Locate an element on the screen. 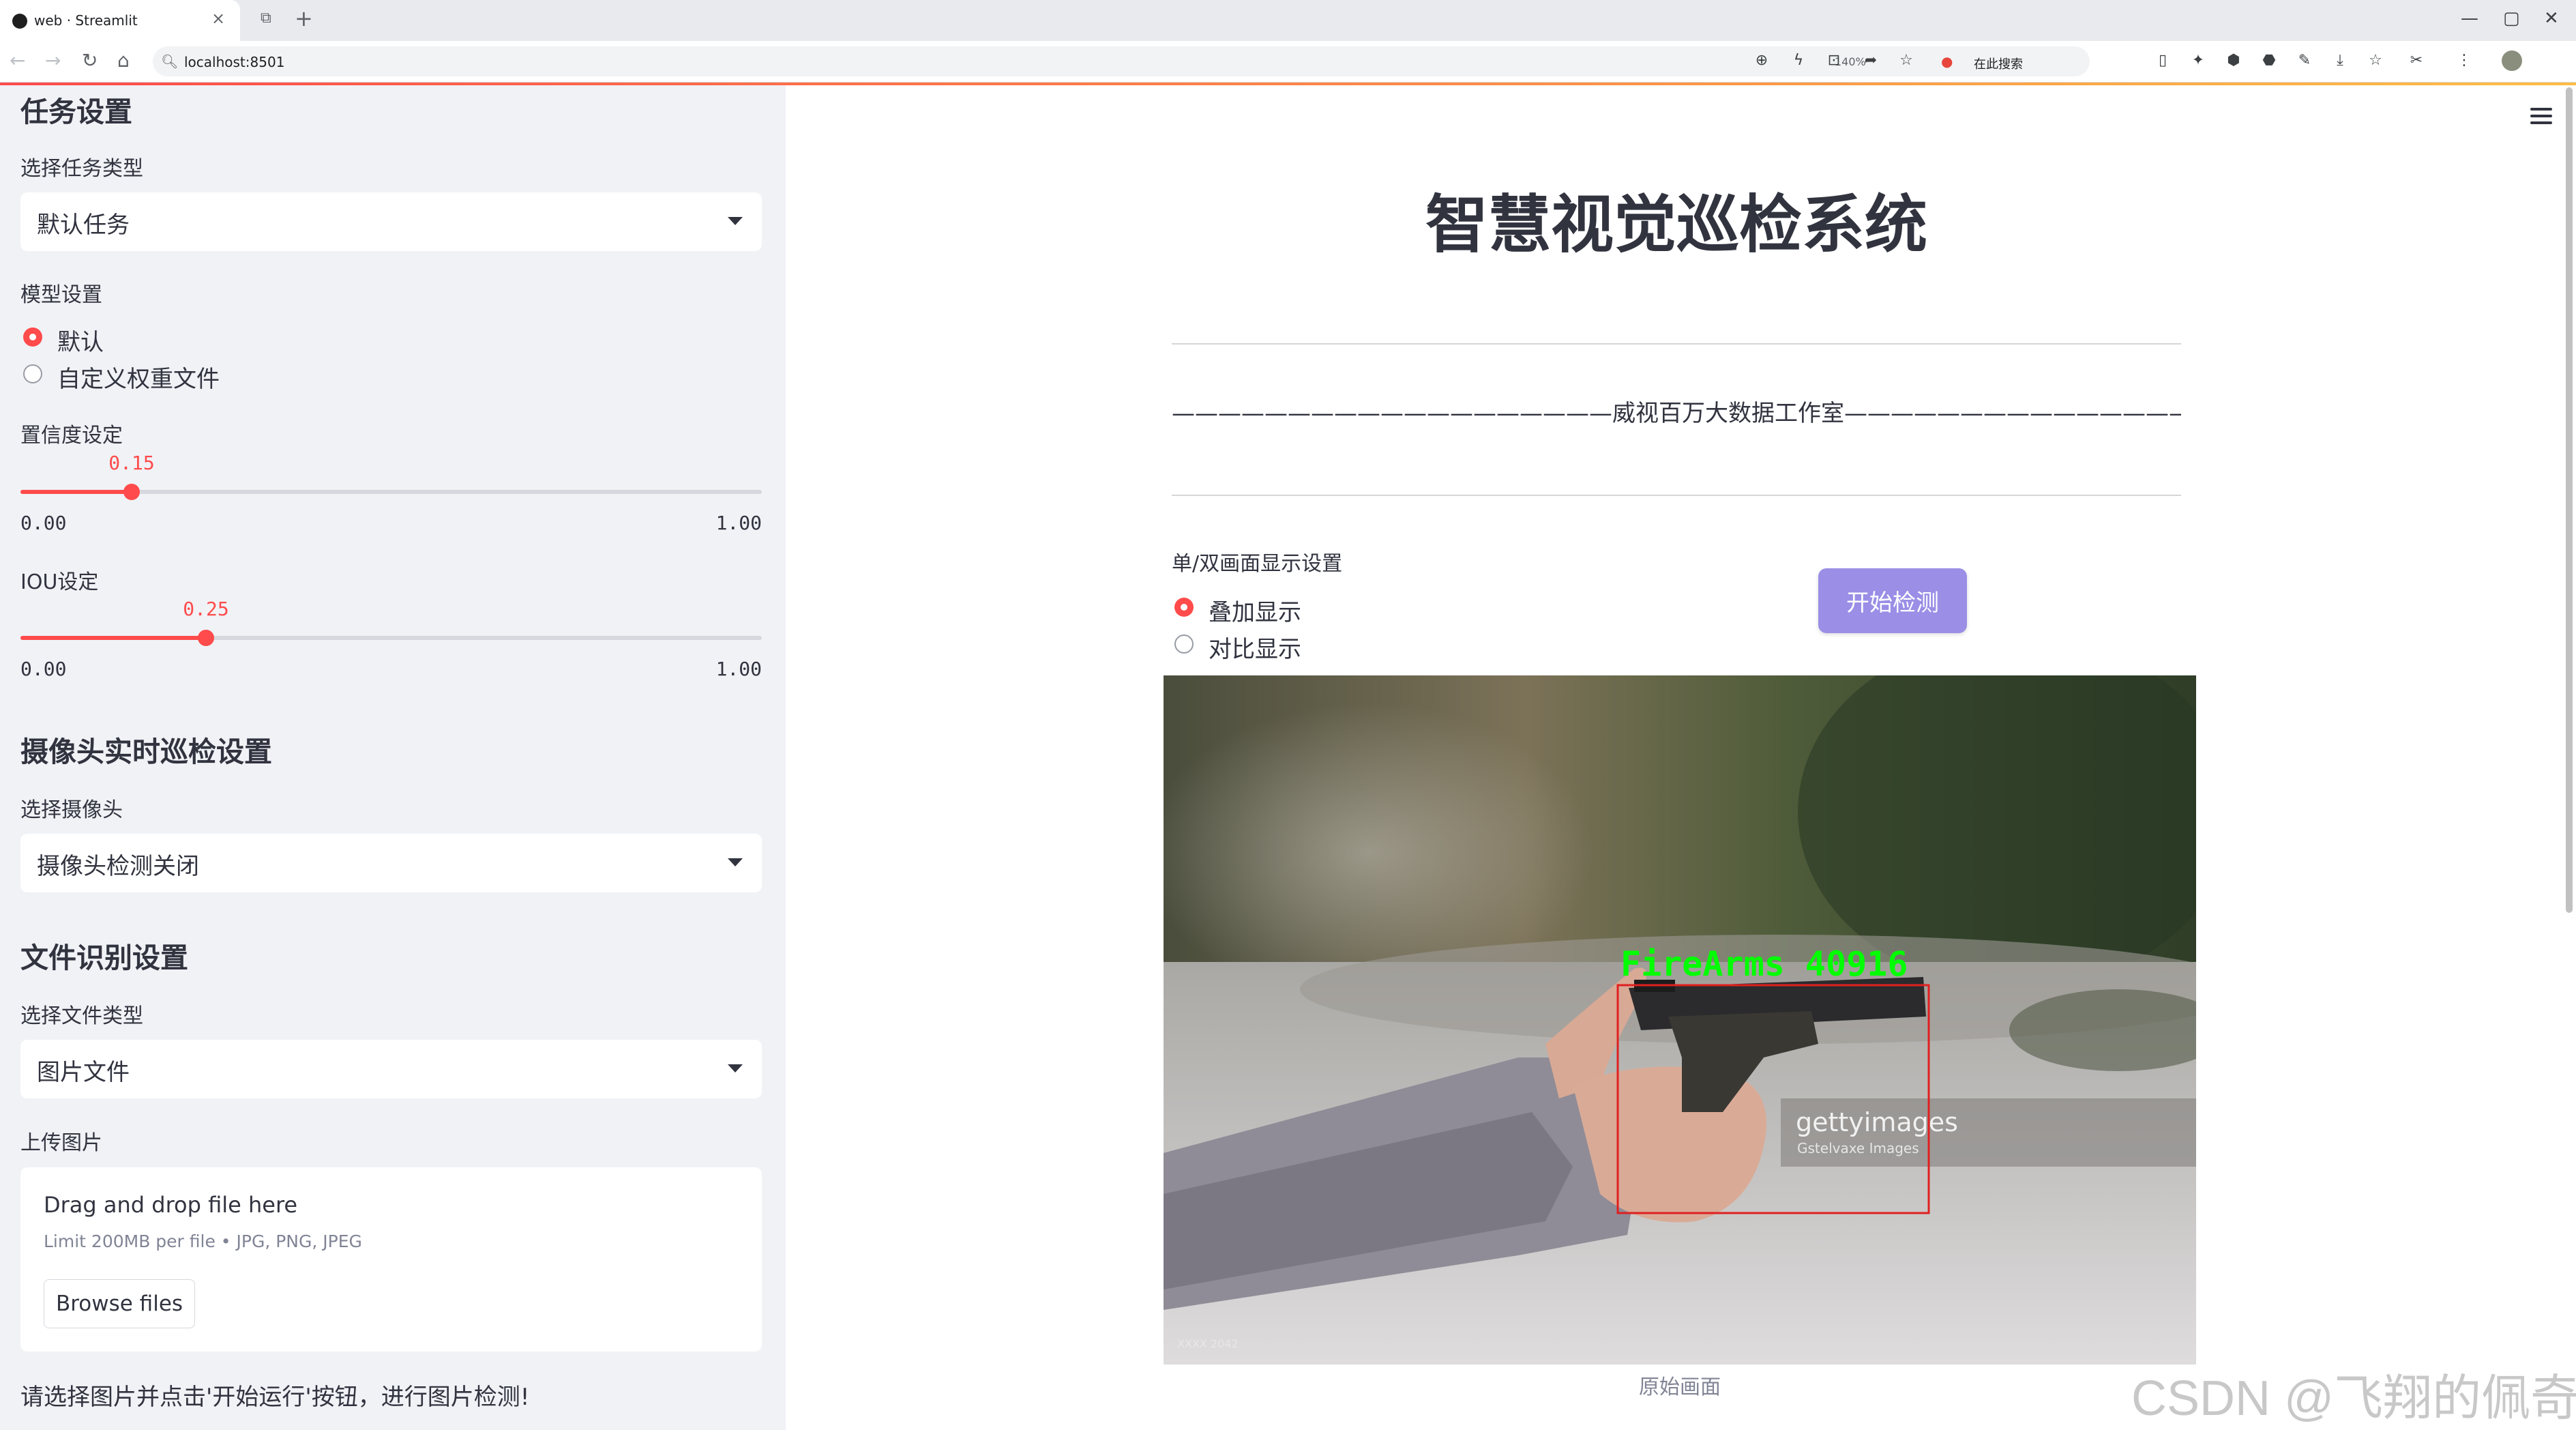 The height and width of the screenshot is (1430, 2576). upload-label: 上传图片 is located at coordinates (61, 1143).